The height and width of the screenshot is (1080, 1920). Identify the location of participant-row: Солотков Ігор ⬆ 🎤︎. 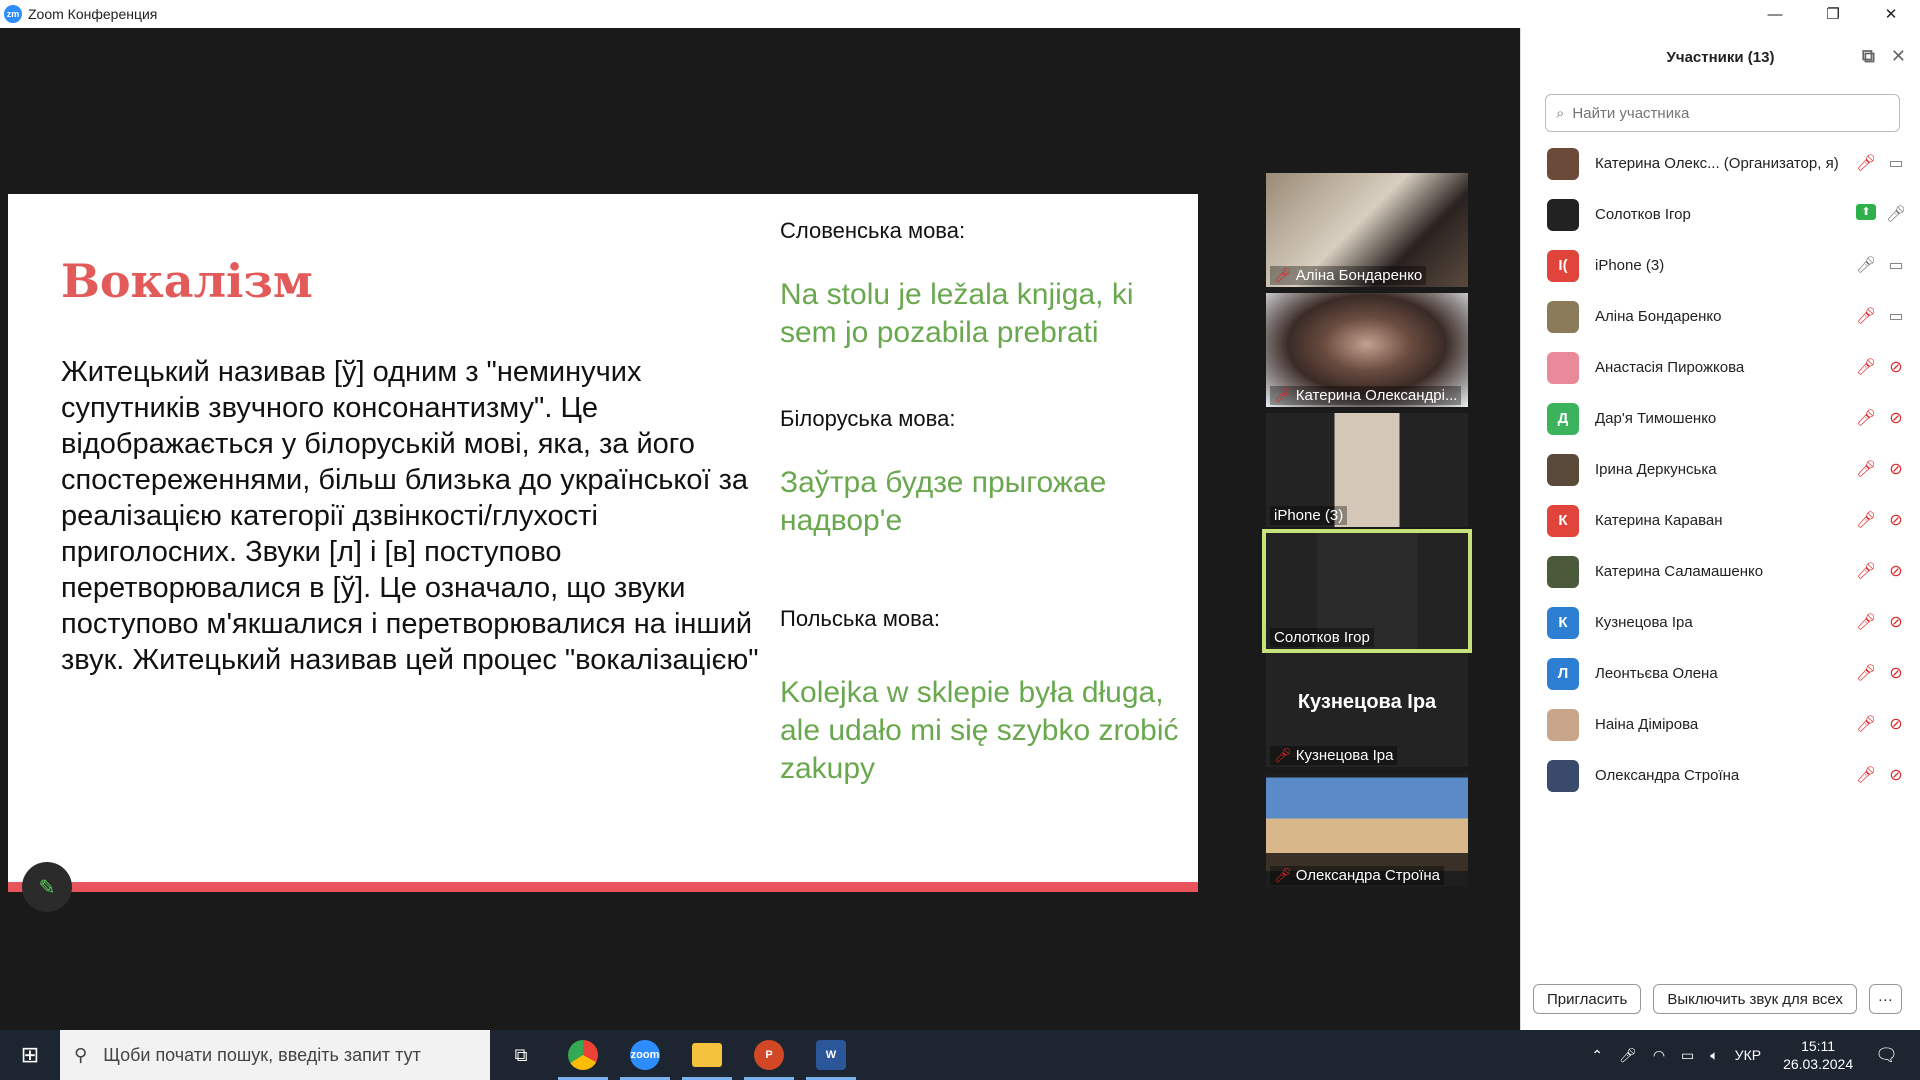
(1720, 214).